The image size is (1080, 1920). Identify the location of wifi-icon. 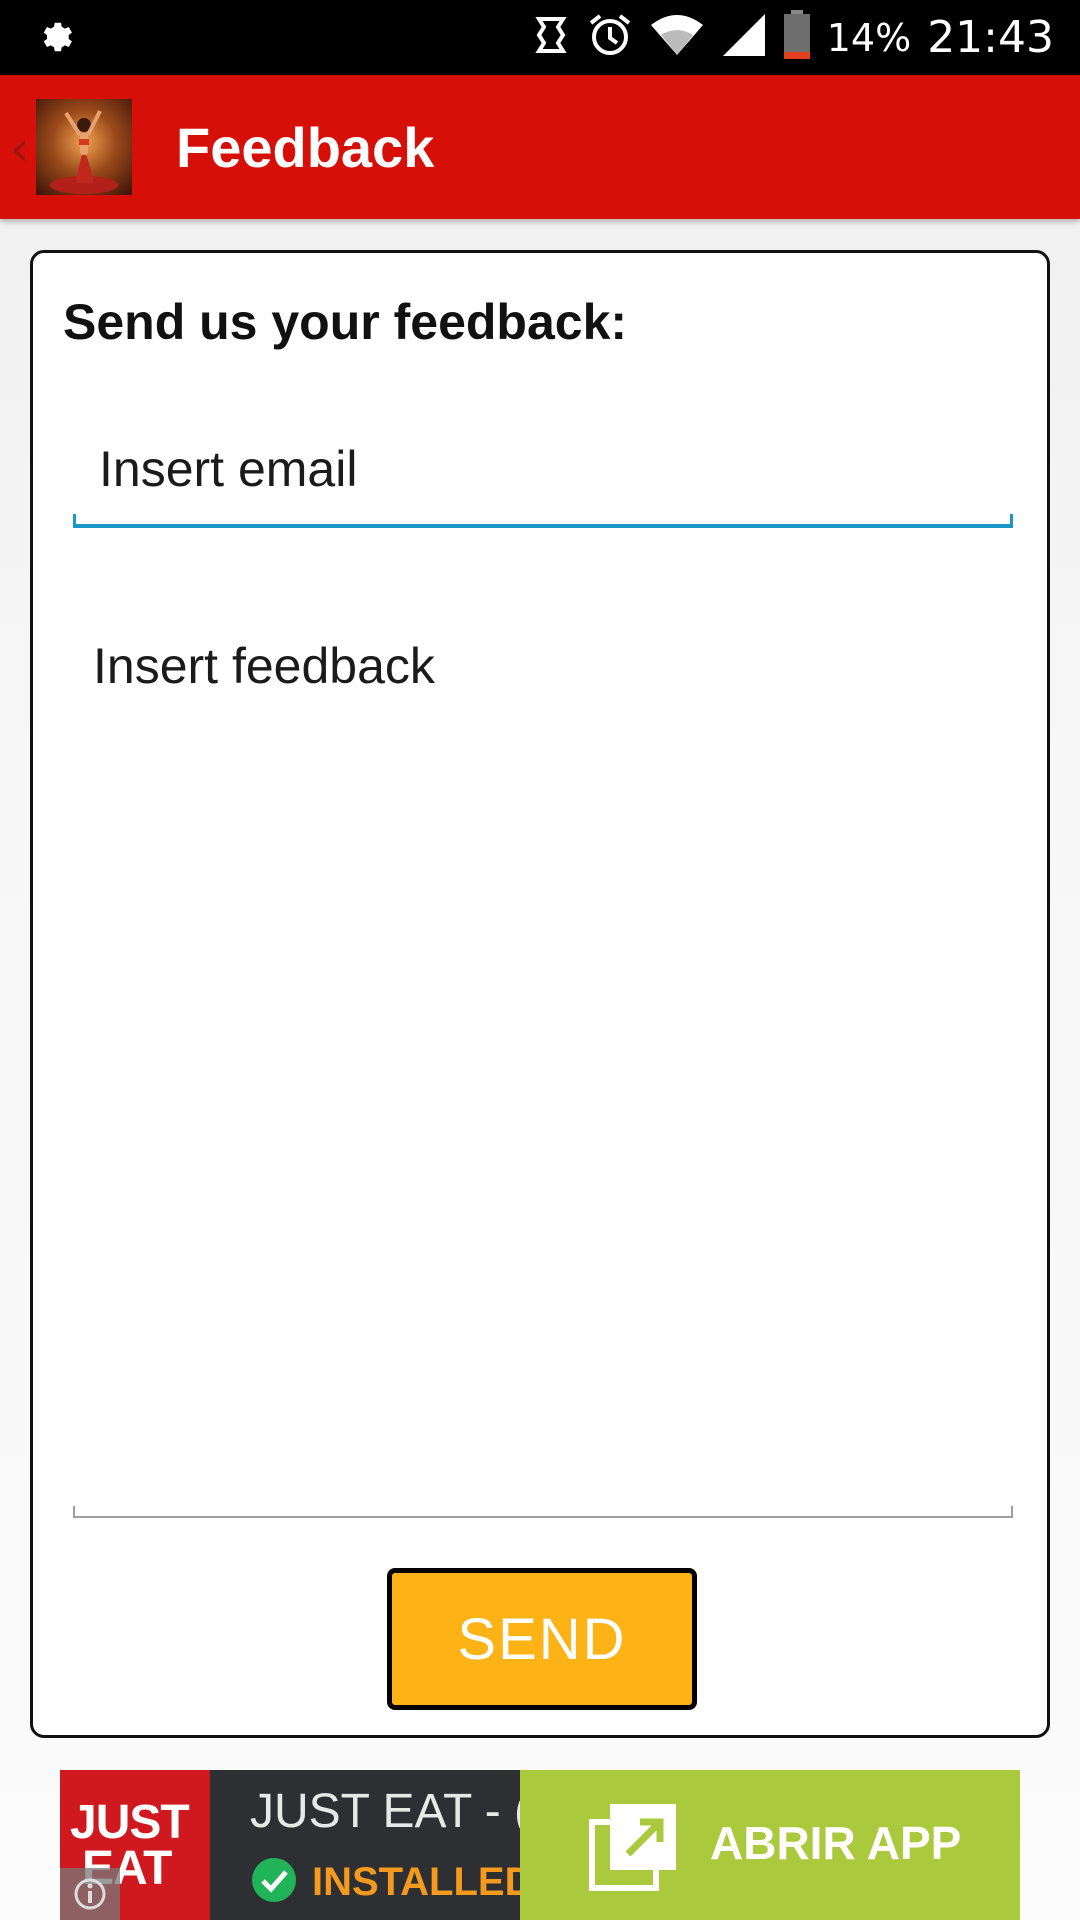
(677, 37).